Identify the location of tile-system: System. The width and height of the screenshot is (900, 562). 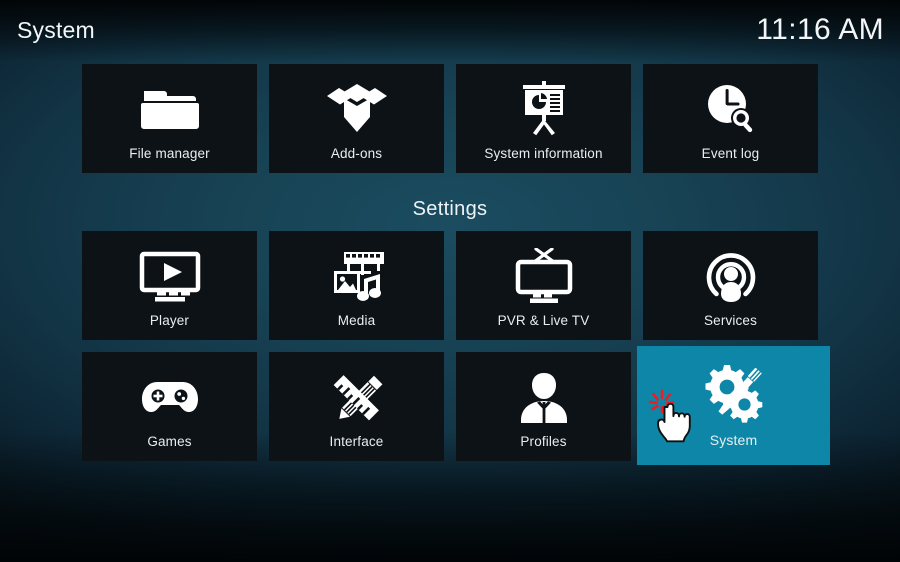
(733, 405).